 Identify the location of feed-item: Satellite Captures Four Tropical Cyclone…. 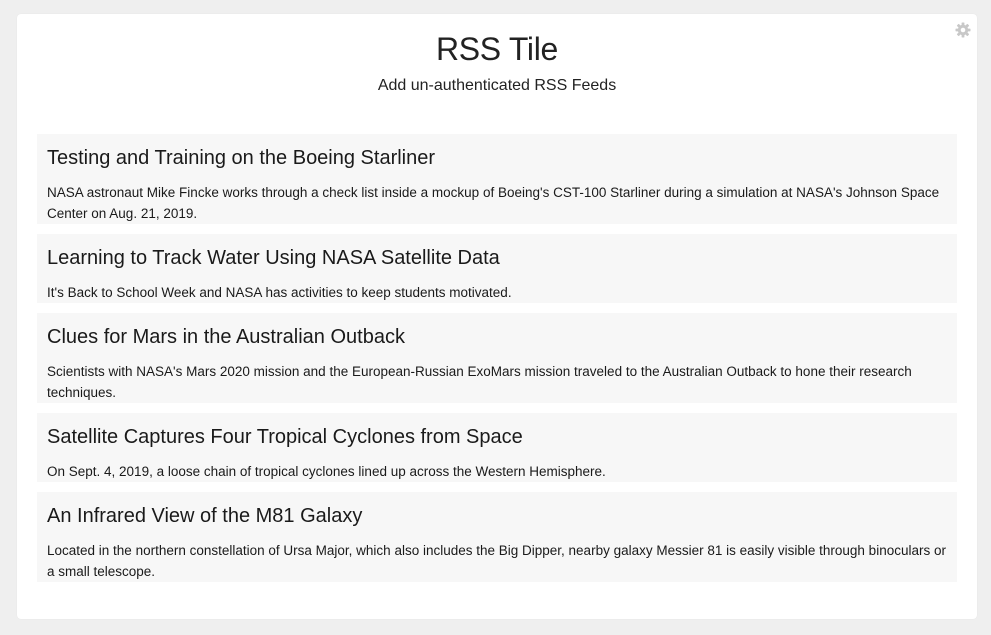
(497, 447).